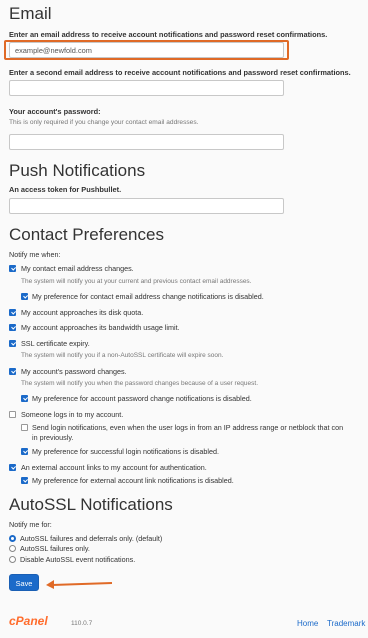 This screenshot has width=368, height=638. Describe the element at coordinates (77, 268) in the screenshot. I see `pref-contact-email-label: My contact email address changes.` at that location.